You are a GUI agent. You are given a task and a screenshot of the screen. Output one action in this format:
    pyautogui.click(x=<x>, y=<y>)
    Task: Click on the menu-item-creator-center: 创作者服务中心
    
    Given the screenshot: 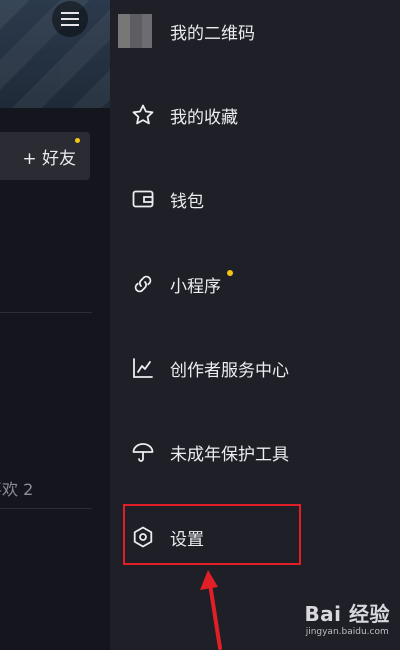 What is the action you would take?
    pyautogui.click(x=255, y=368)
    